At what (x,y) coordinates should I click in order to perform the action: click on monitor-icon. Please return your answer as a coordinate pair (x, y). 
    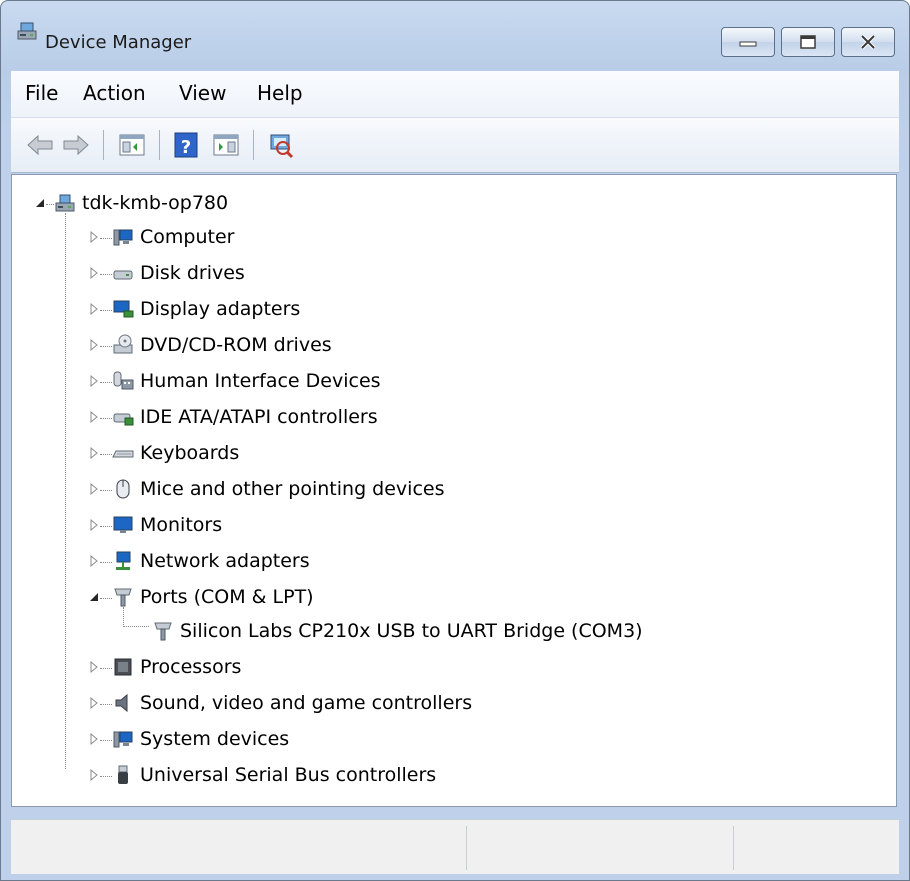
    Looking at the image, I should click on (123, 524).